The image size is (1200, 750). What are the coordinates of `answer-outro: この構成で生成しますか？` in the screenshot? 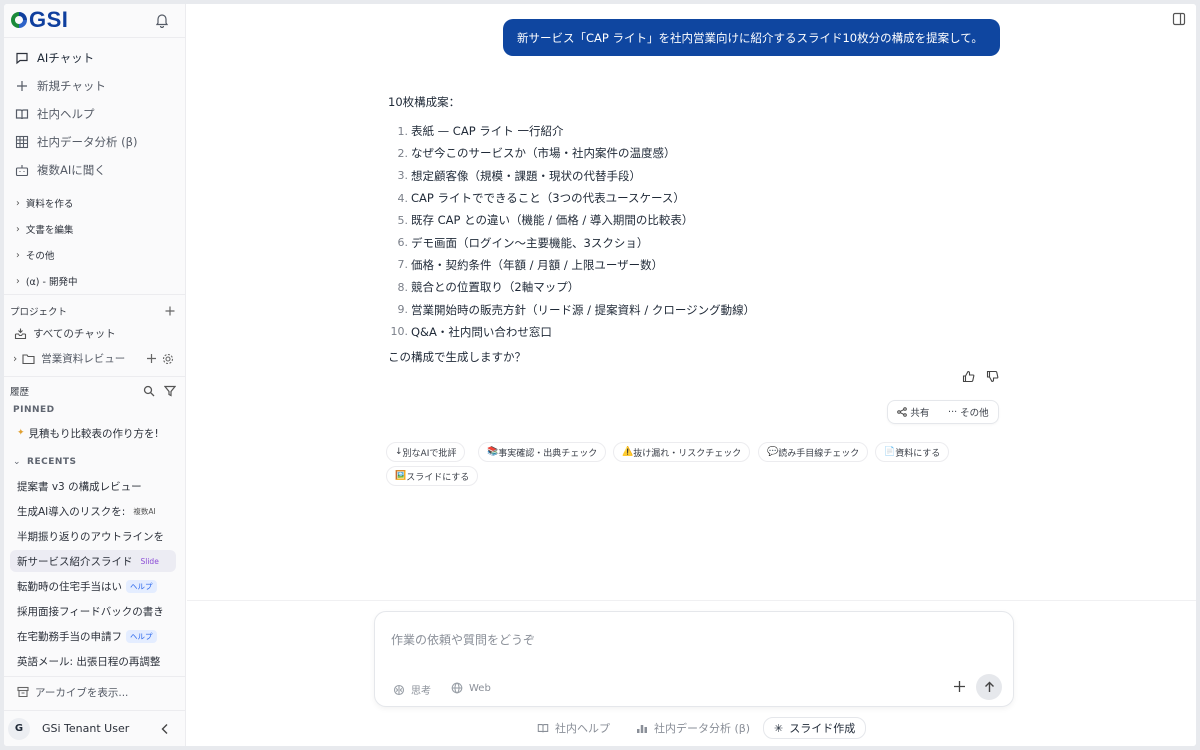 It's located at (457, 356).